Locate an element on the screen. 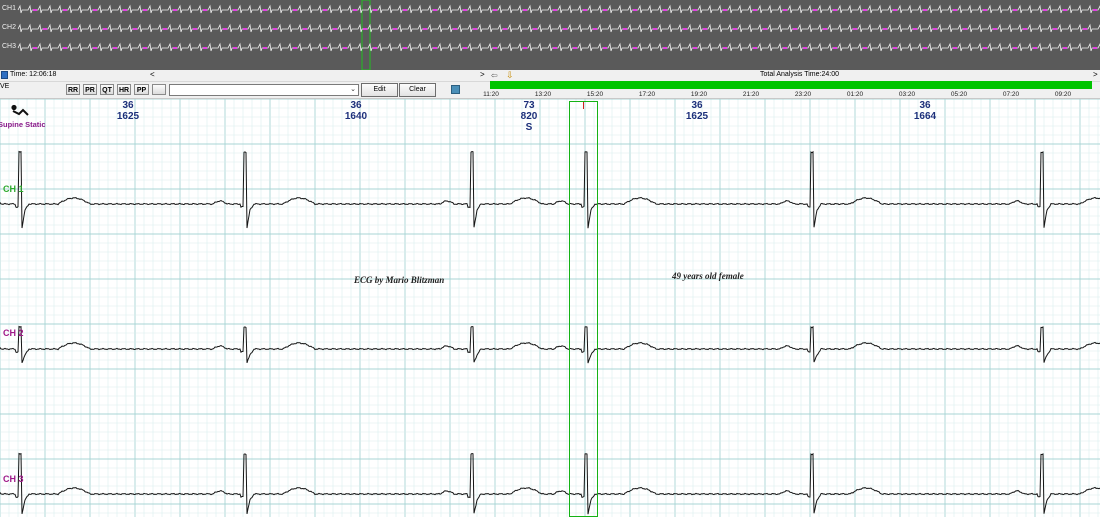  timeline-back-icon: ⇦ is located at coordinates (494, 75).